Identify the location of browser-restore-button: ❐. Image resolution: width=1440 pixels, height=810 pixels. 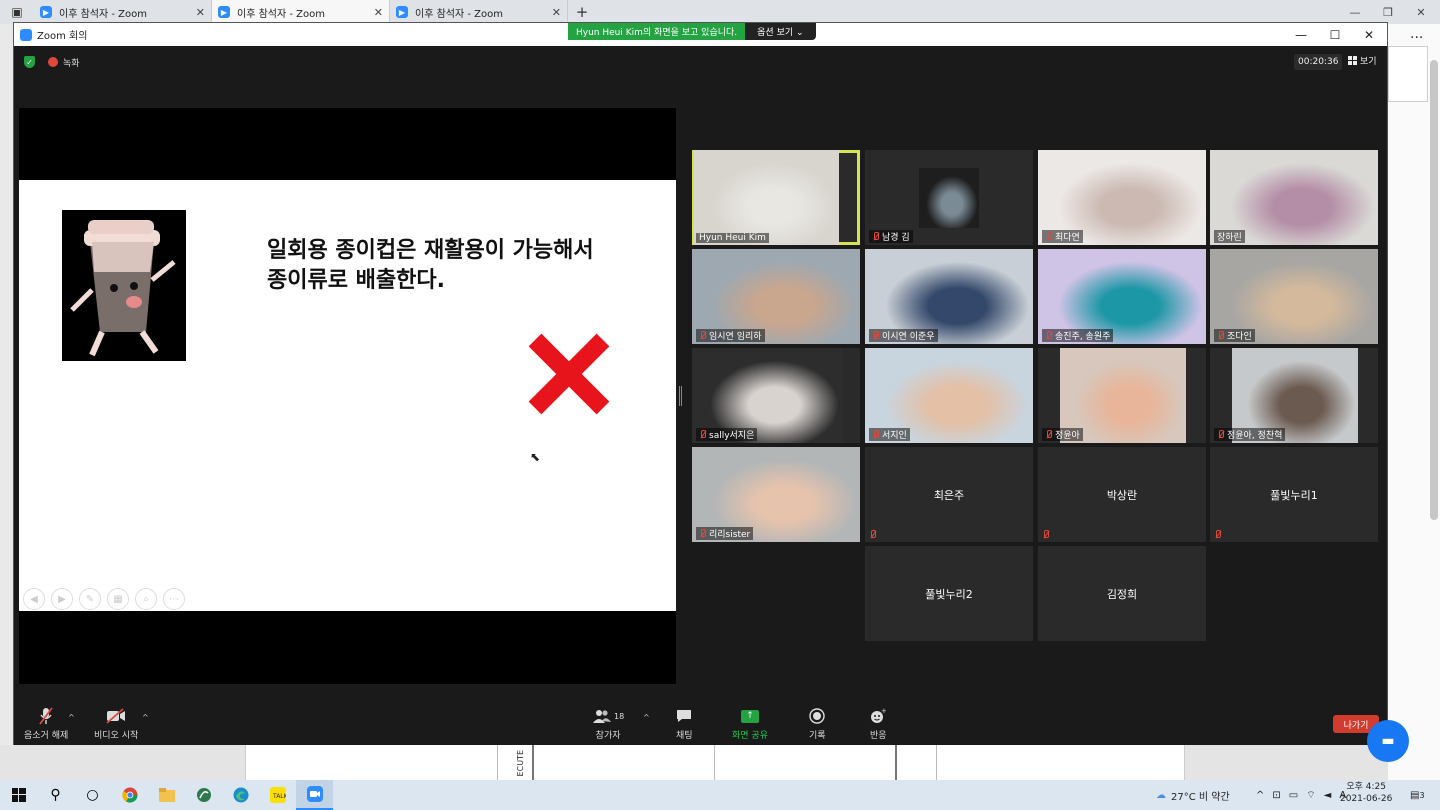
(1388, 12).